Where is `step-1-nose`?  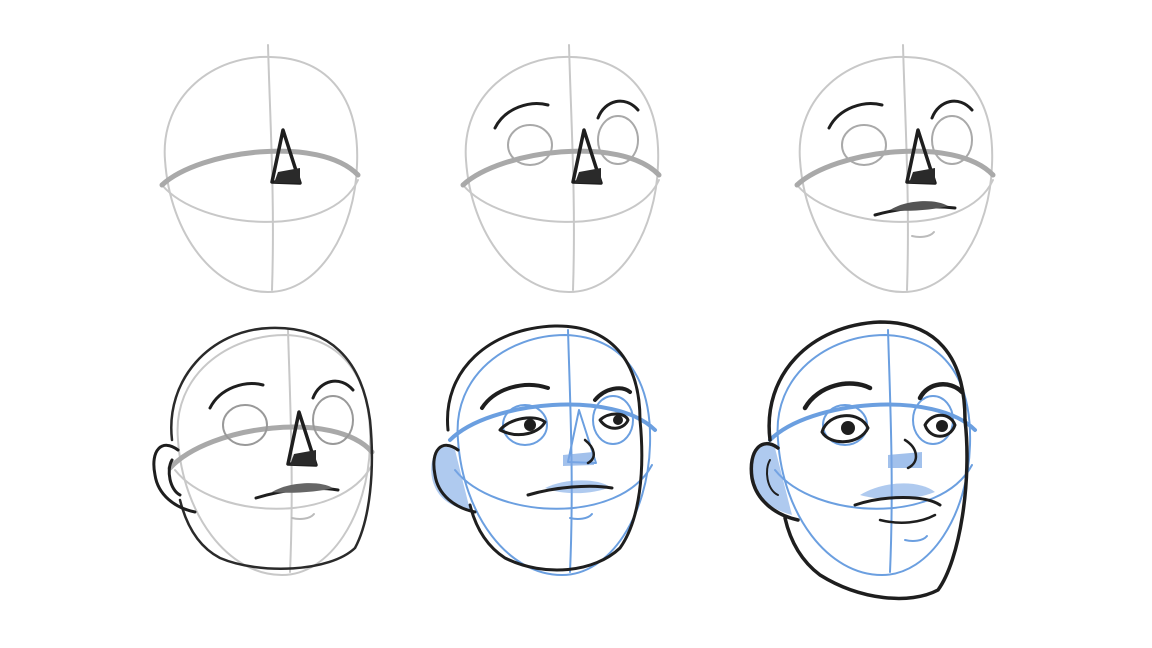
step-1-nose is located at coordinates (260, 168).